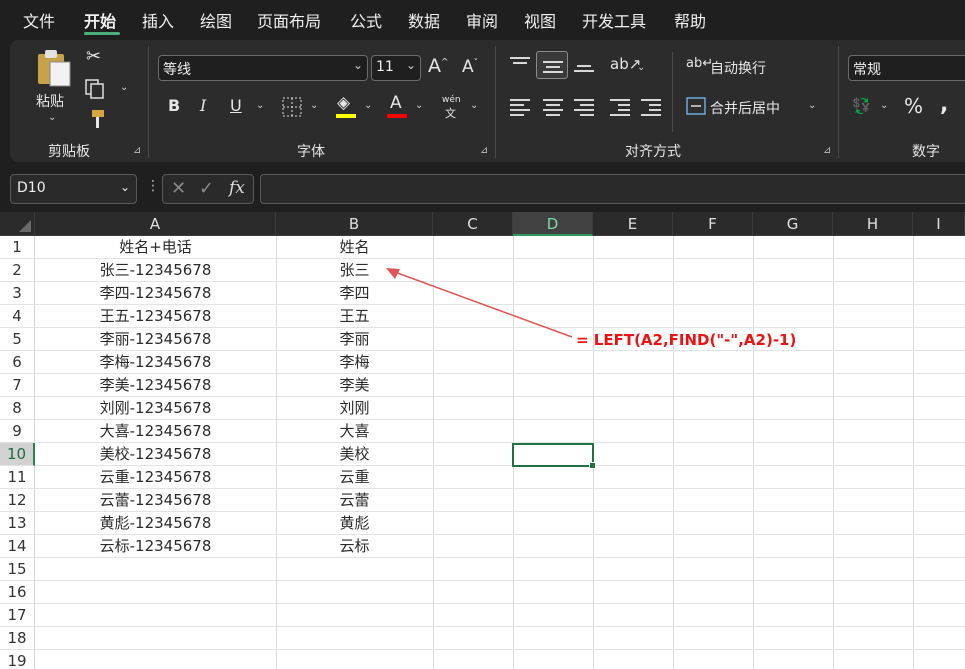  I want to click on annotation-arrow, so click(479, 303).